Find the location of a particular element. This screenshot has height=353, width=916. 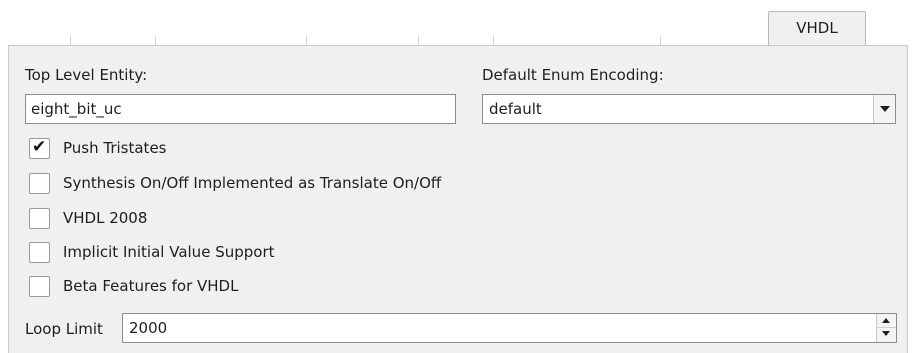

checkbox-label: Implicit Initial Value Support is located at coordinates (169, 252).